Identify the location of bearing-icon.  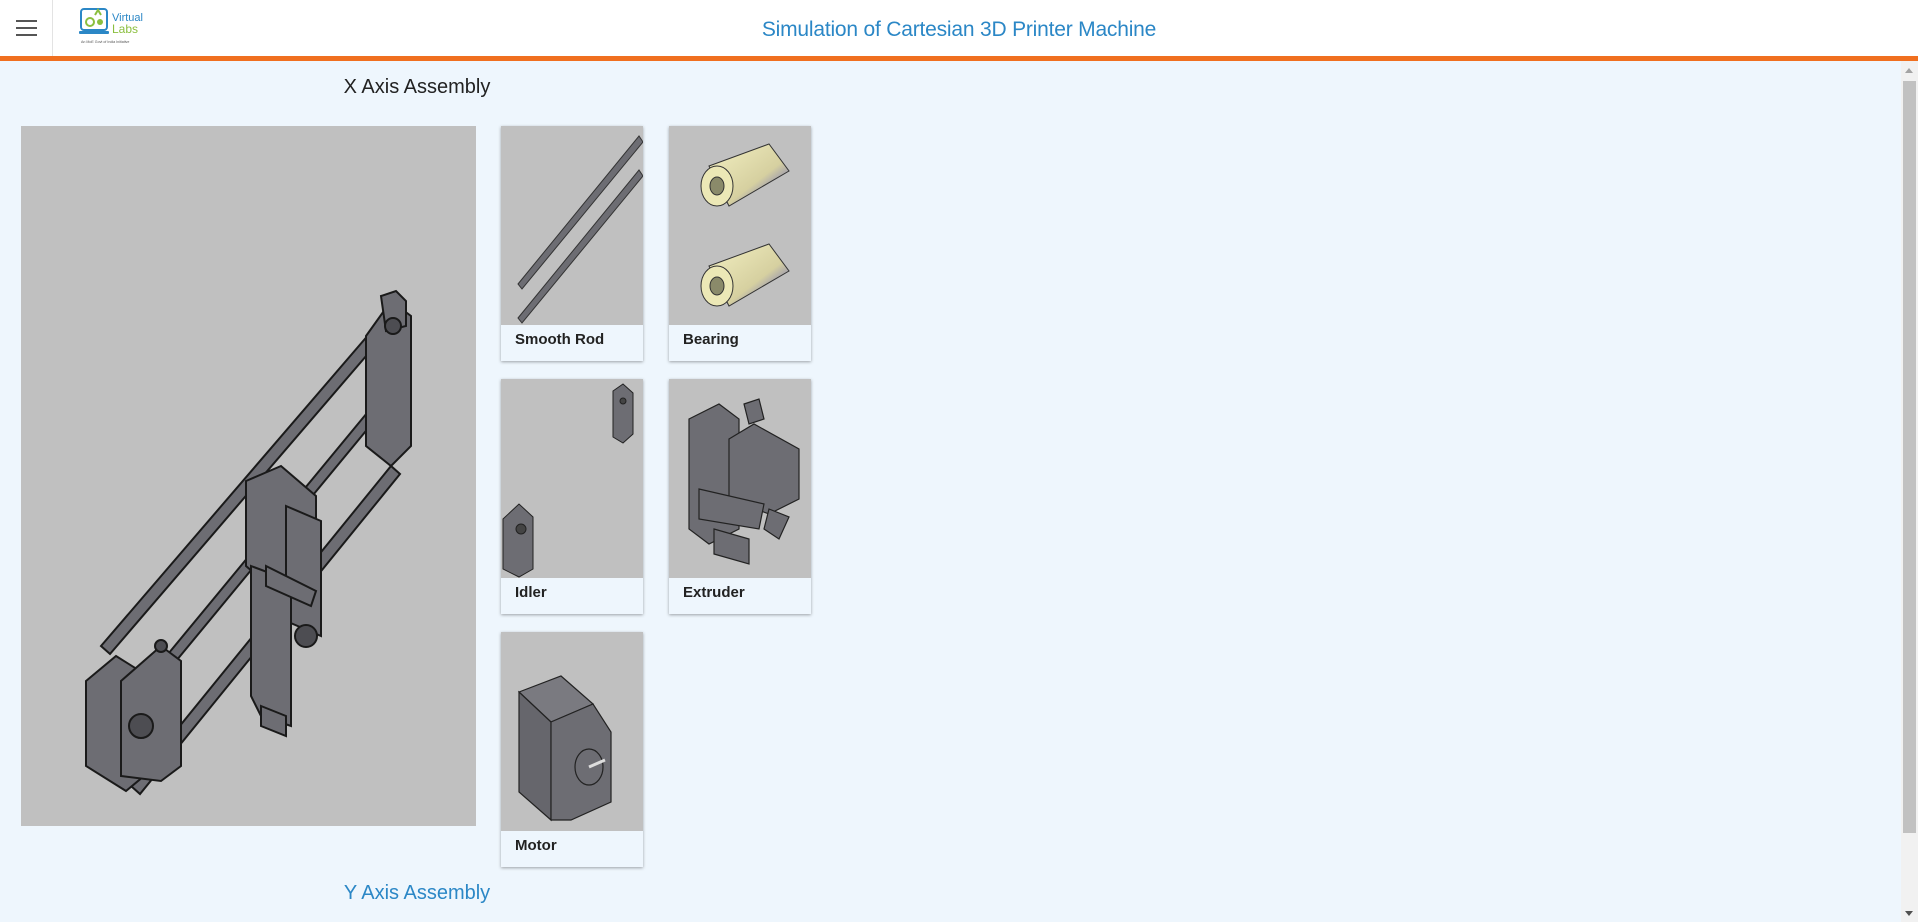
(740, 225).